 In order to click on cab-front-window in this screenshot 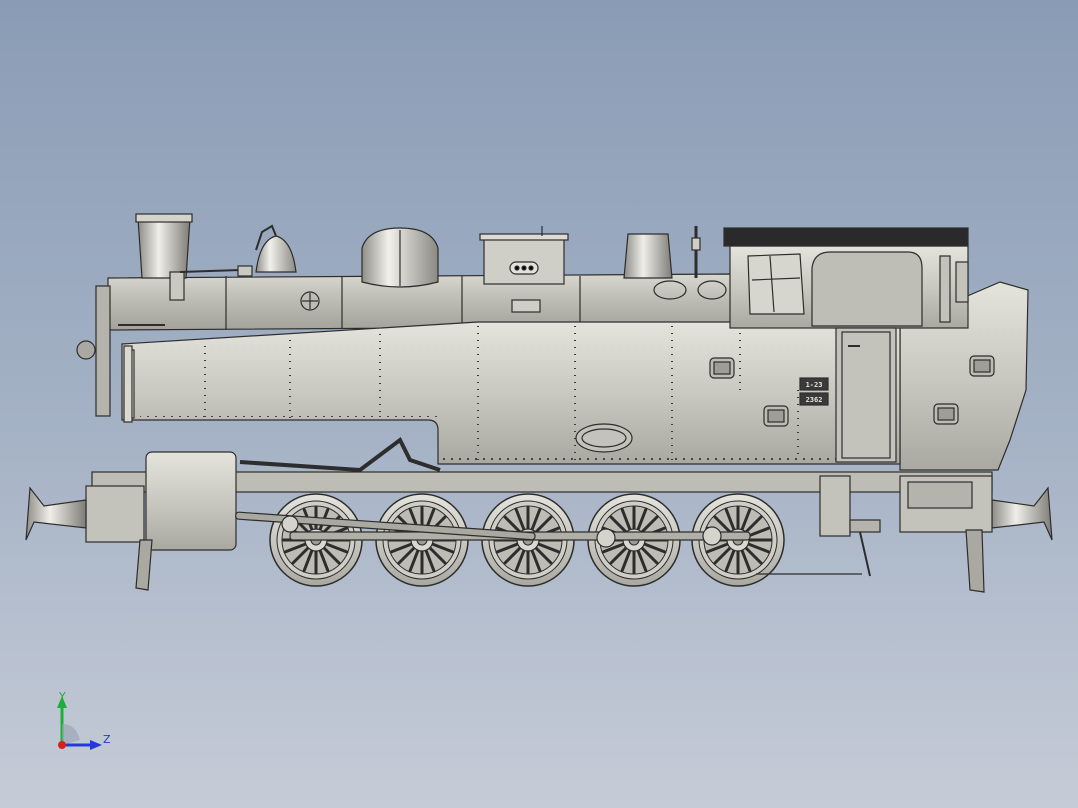, I will do `click(776, 284)`.